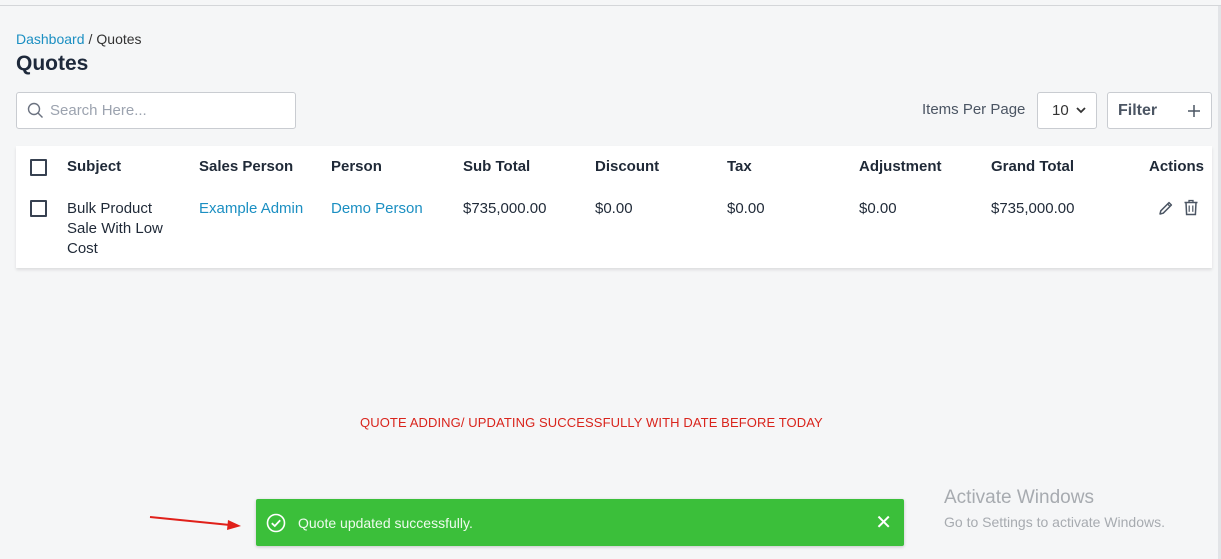  I want to click on plus-icon, so click(1194, 110).